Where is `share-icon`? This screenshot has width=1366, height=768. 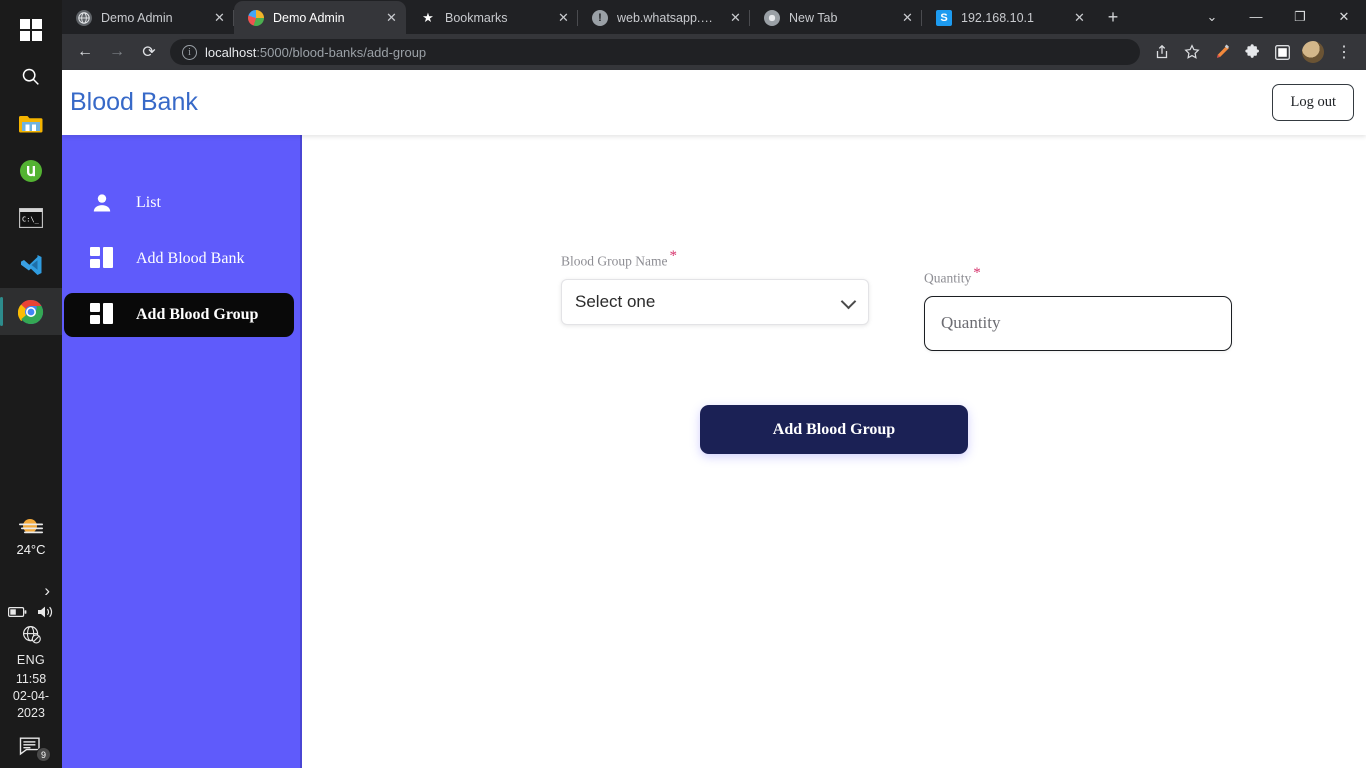
share-icon is located at coordinates (1162, 52).